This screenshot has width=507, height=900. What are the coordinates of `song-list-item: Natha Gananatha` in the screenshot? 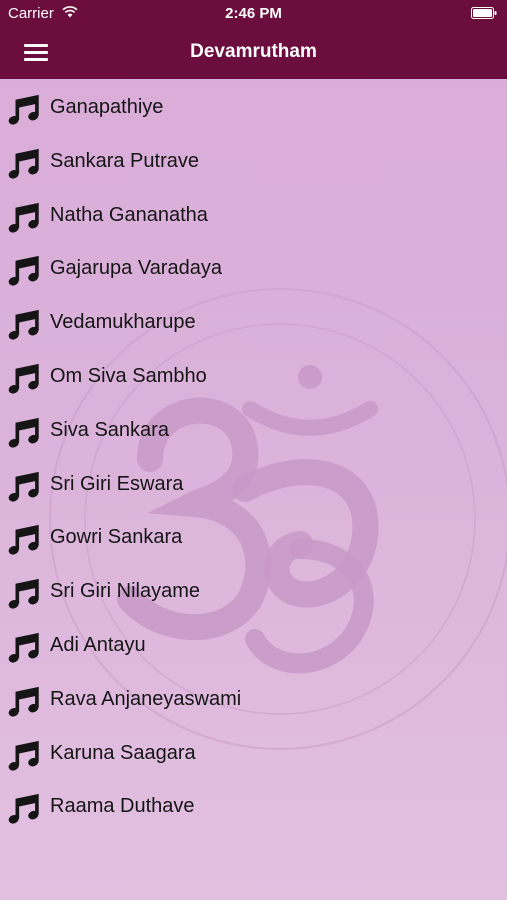 It's located at (253, 216).